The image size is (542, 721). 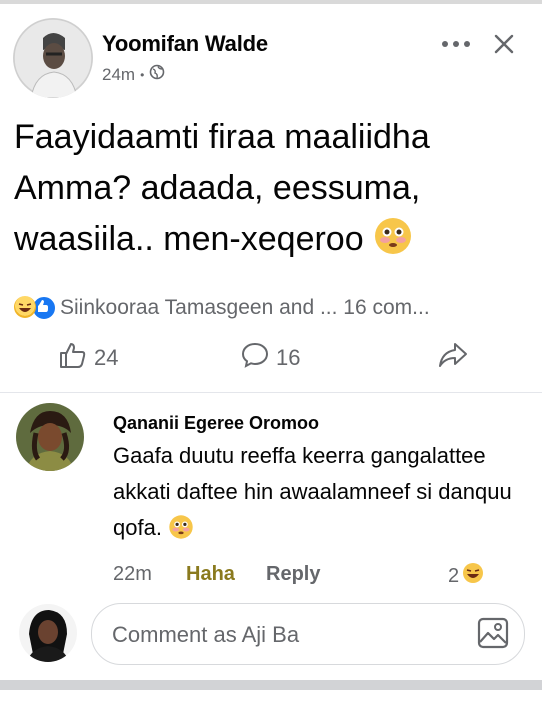 What do you see at coordinates (504, 44) in the screenshot?
I see `close-icon` at bounding box center [504, 44].